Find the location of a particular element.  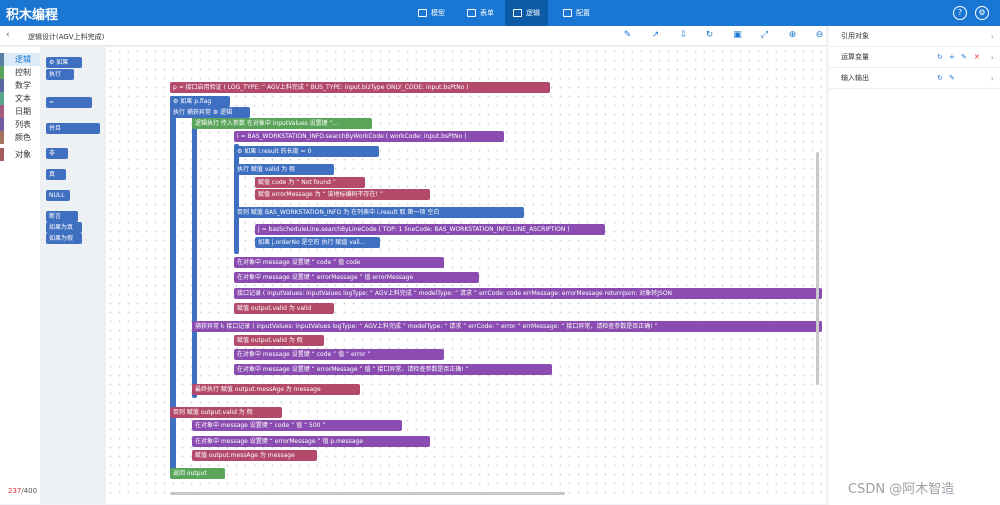

block-else-set-code: 在对象中 message 设置键 “ code ” 值 “ 500 ” is located at coordinates (297, 425).